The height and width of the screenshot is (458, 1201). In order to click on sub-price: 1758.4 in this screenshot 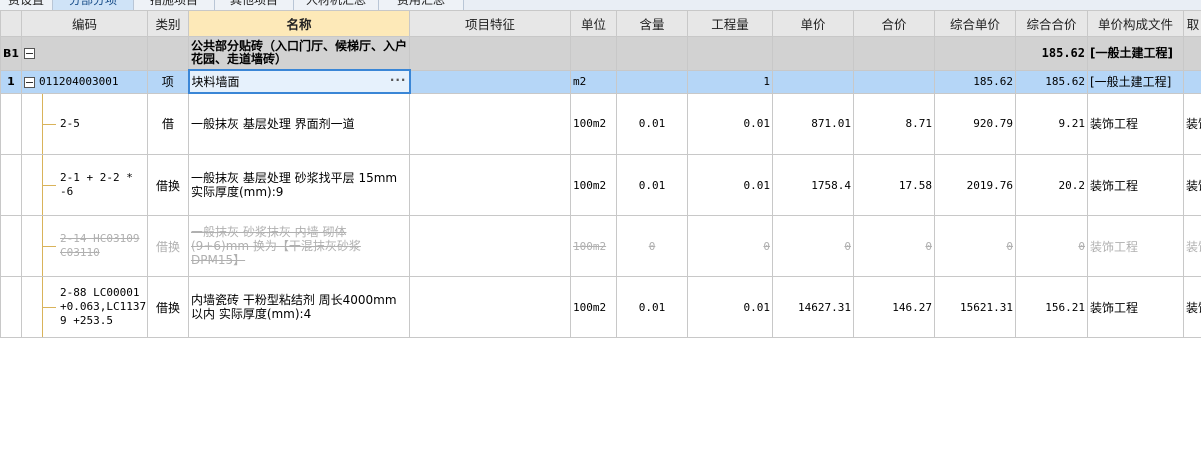, I will do `click(813, 185)`.